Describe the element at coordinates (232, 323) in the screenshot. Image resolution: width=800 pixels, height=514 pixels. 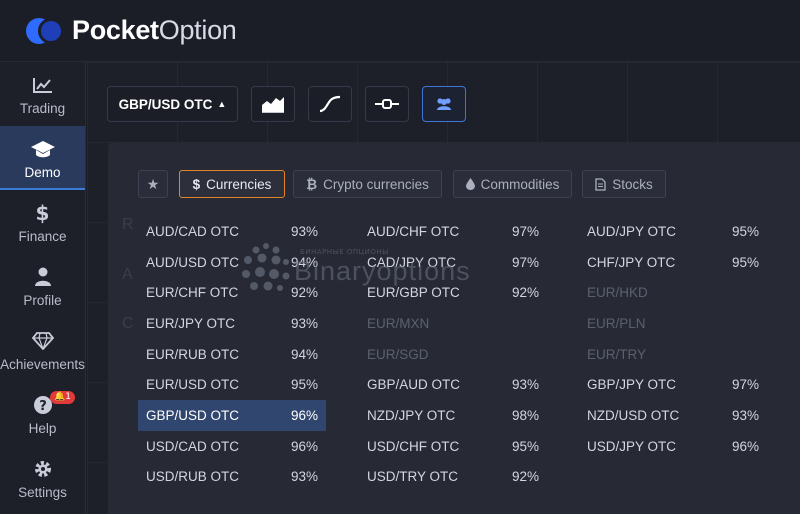
I see `asset-row: EUR/JPY OTC 93%` at that location.